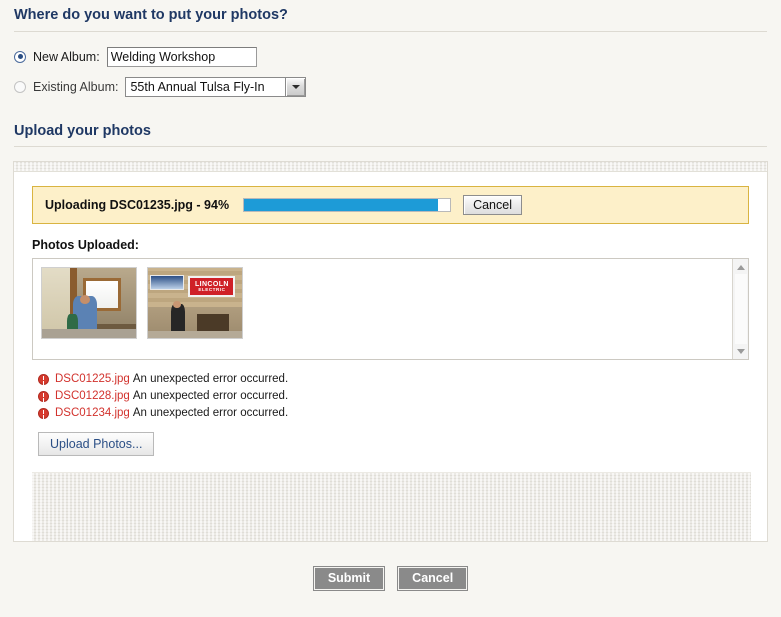 Image resolution: width=781 pixels, height=617 pixels. I want to click on lincoln-electric-sign: LINCOLN ELECTRIC, so click(212, 287).